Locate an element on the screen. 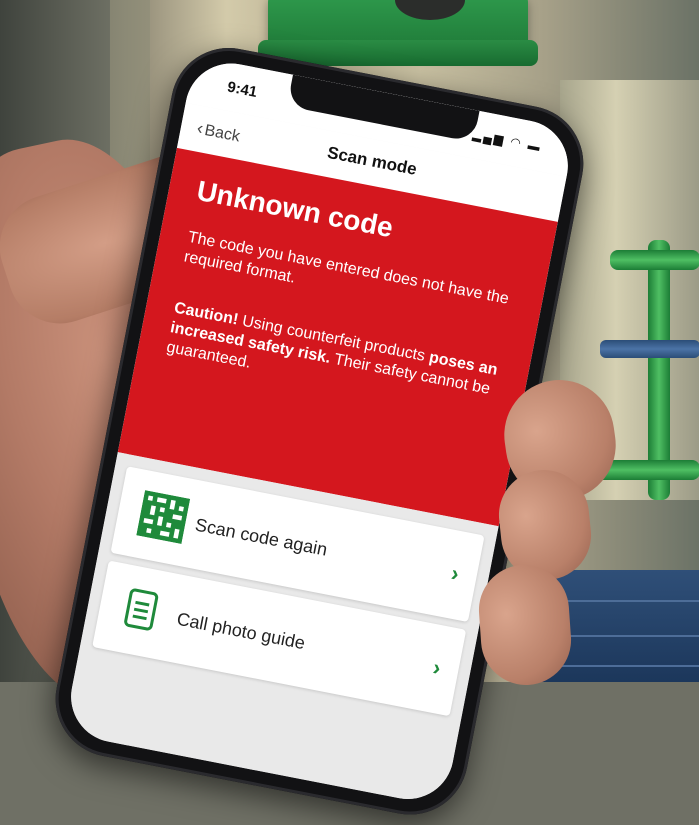  status-icons: ▂▄▆ ◠ ▬ is located at coordinates (508, 140).